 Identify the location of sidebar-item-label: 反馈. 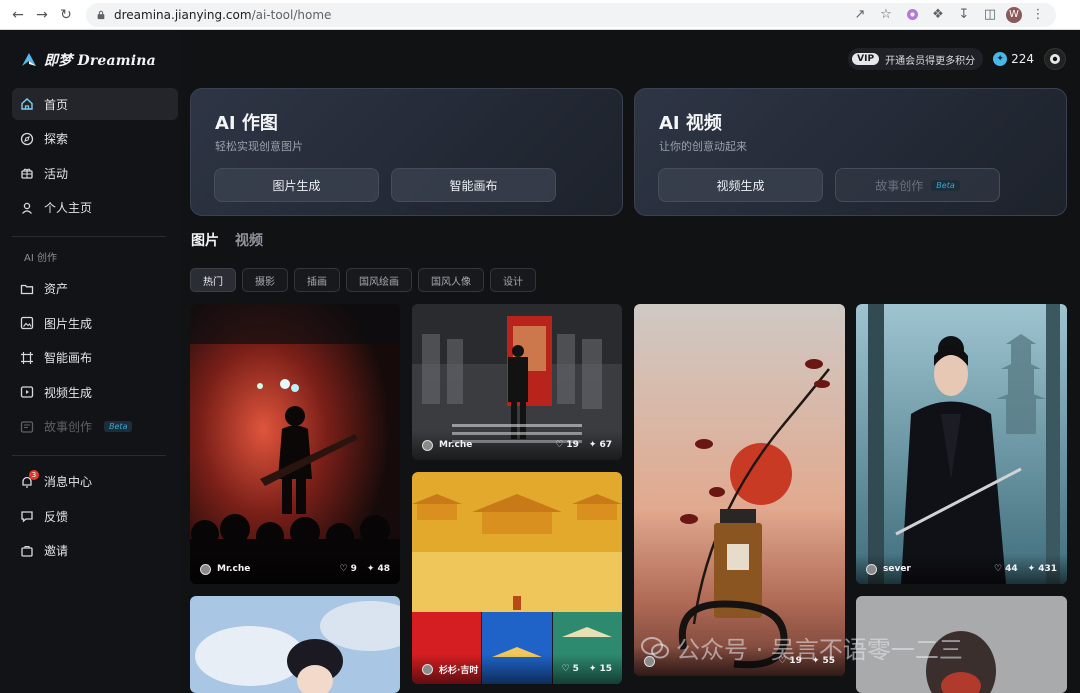
(56, 516).